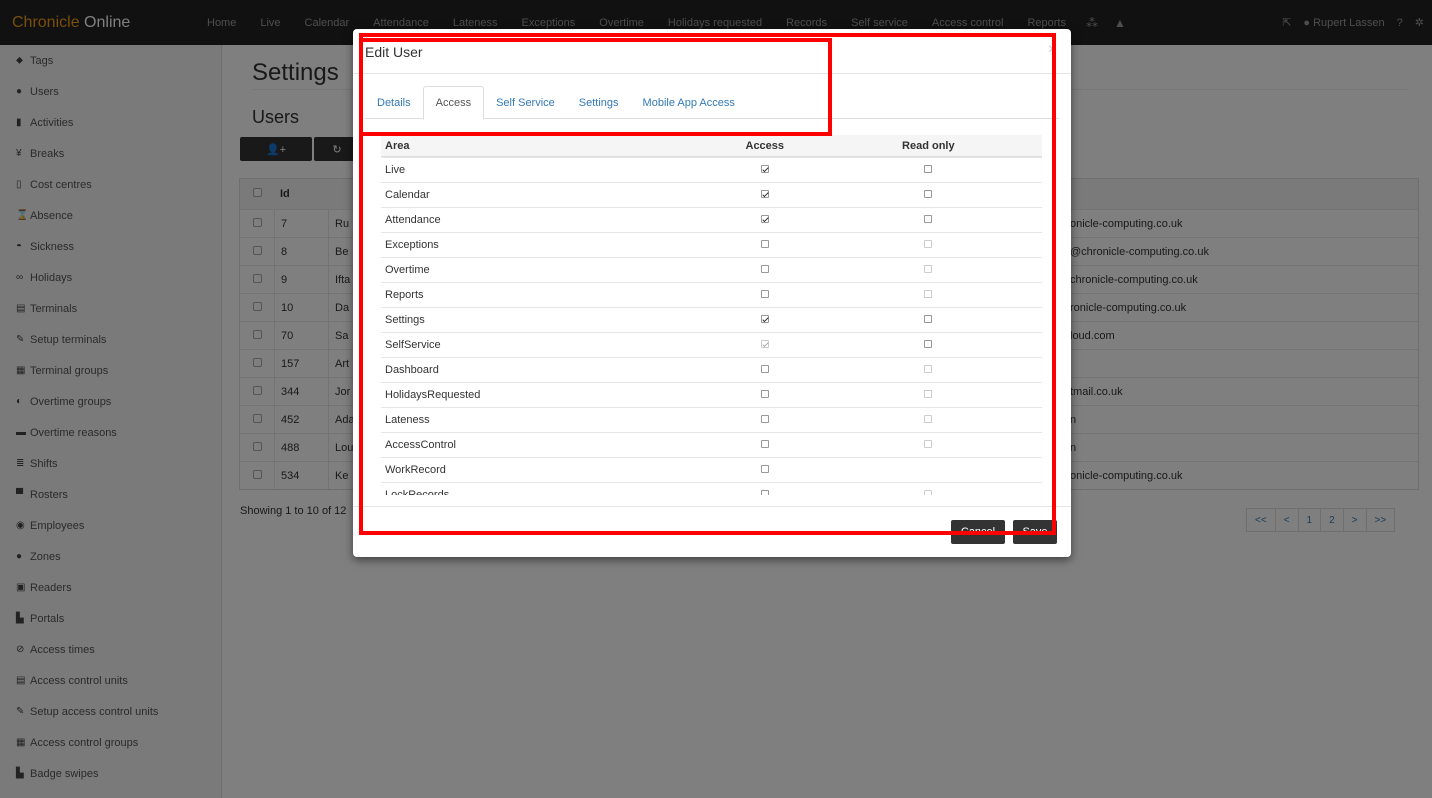  What do you see at coordinates (599, 102) in the screenshot?
I see `tab-settings: Settings` at bounding box center [599, 102].